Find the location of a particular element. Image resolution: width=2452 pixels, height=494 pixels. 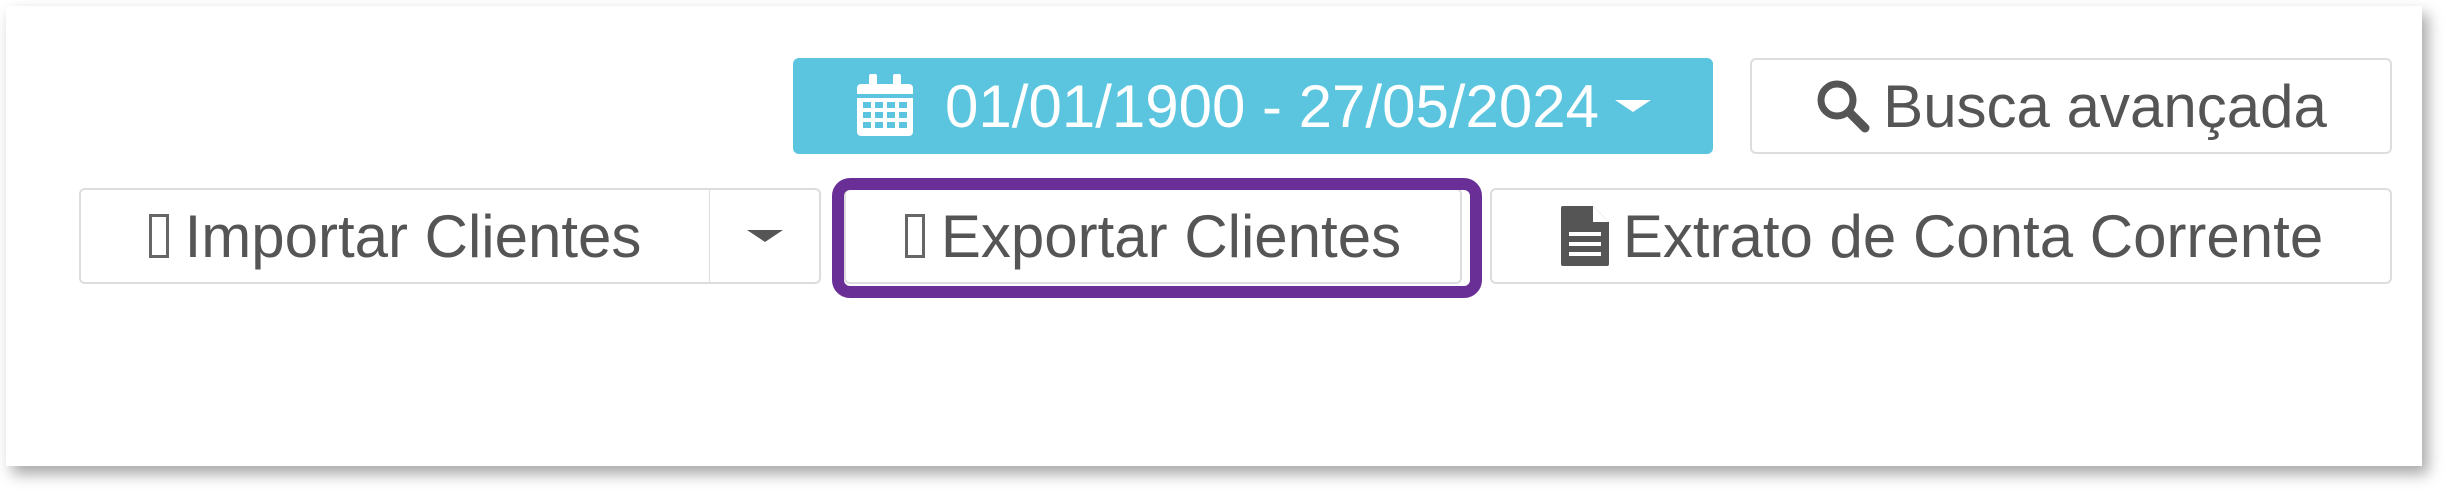

advanced-search-button: Busca avançada is located at coordinates (2071, 106).